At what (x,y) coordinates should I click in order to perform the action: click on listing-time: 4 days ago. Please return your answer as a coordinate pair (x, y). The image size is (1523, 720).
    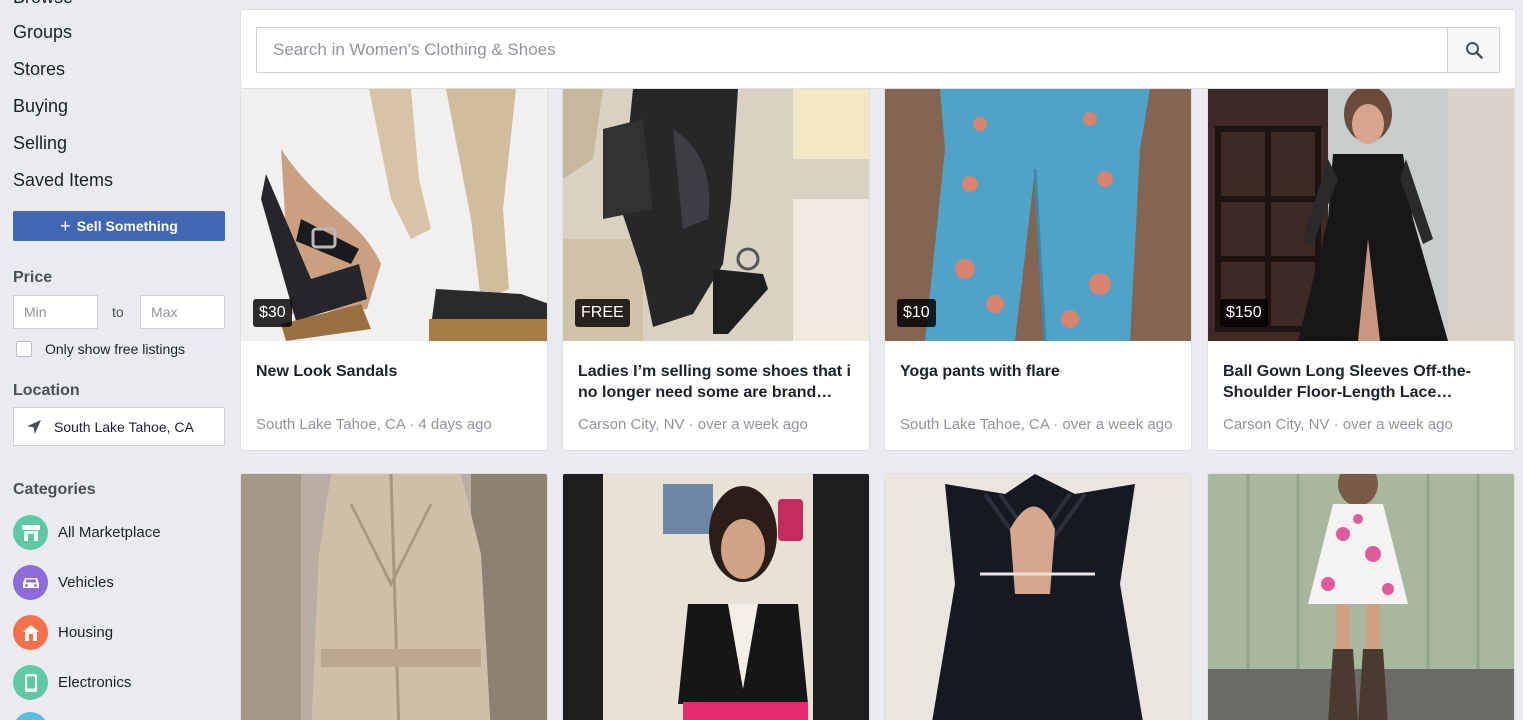
    Looking at the image, I should click on (455, 424).